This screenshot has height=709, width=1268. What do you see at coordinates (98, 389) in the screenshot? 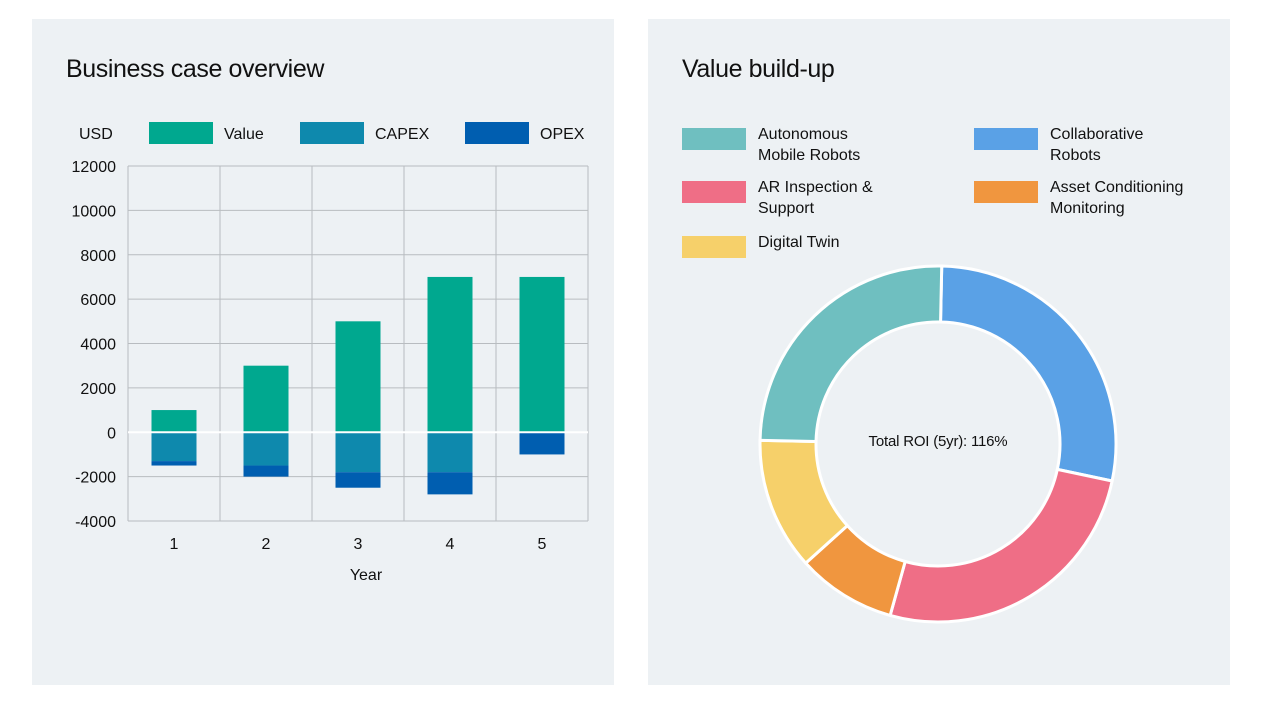
I see `y-tick-label: 2000` at bounding box center [98, 389].